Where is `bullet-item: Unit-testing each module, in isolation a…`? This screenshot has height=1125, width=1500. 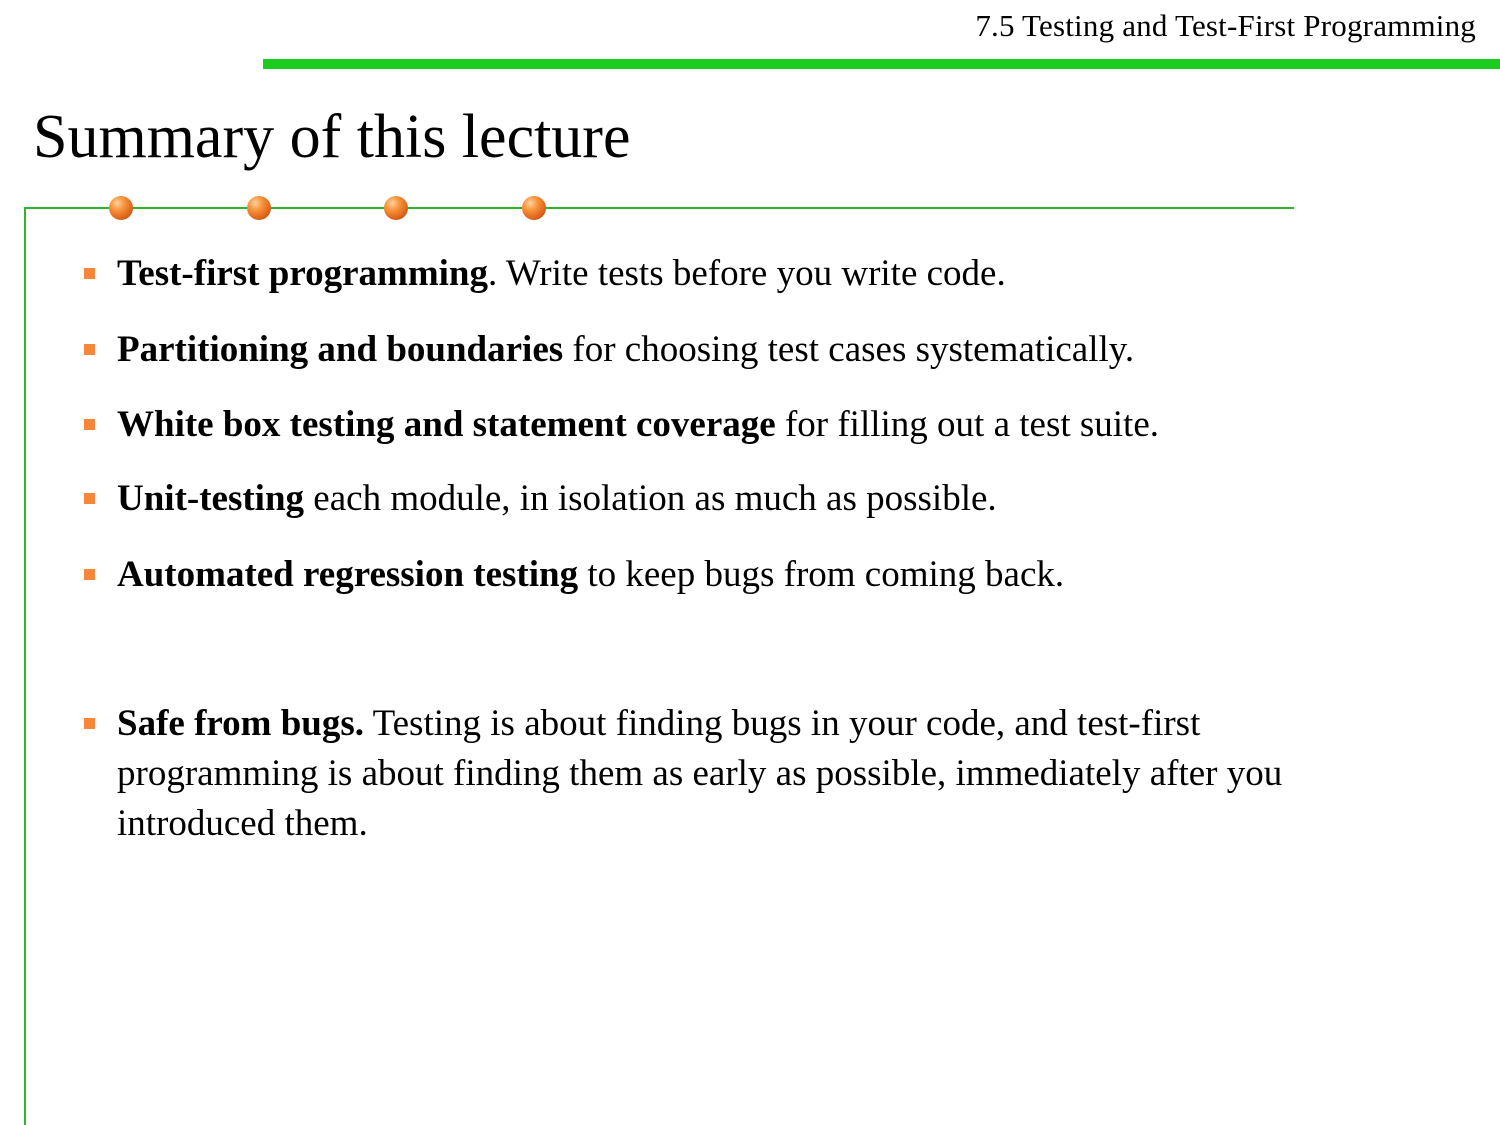 bullet-item: Unit-testing each module, in isolation a… is located at coordinates (740, 499).